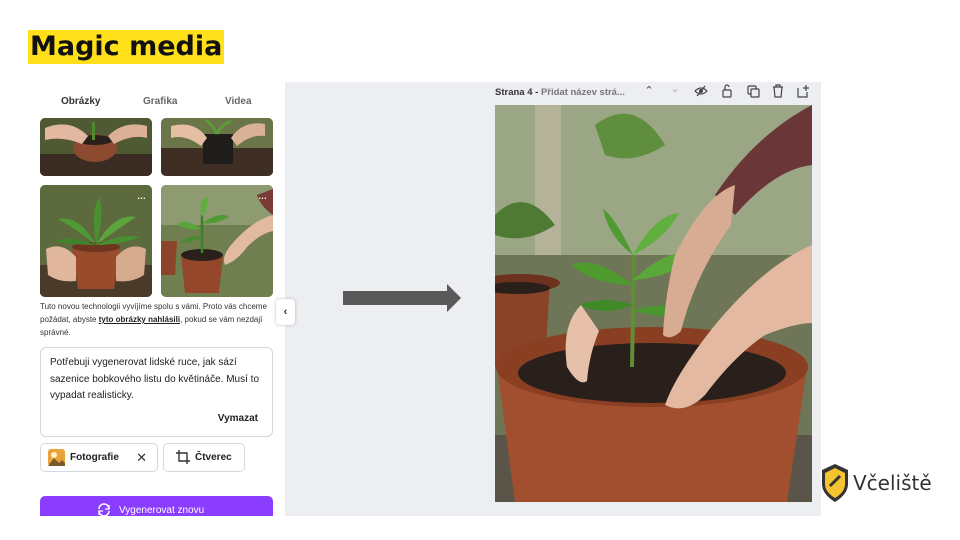  Describe the element at coordinates (126, 47) in the screenshot. I see `slide-title: Magic media` at that location.